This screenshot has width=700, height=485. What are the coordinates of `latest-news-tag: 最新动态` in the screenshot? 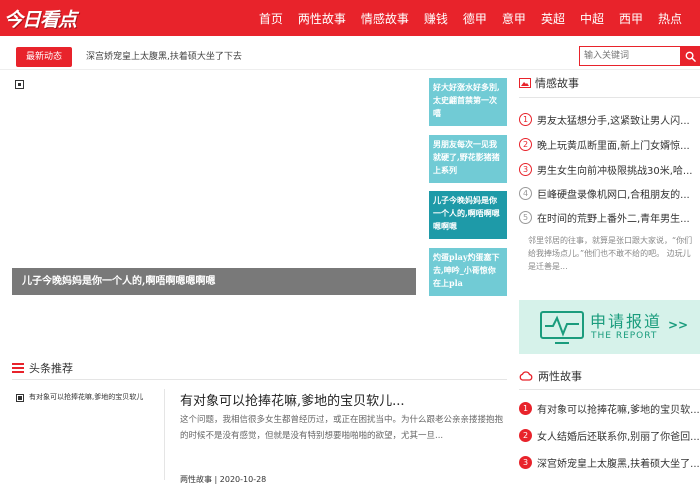 It's located at (44, 57).